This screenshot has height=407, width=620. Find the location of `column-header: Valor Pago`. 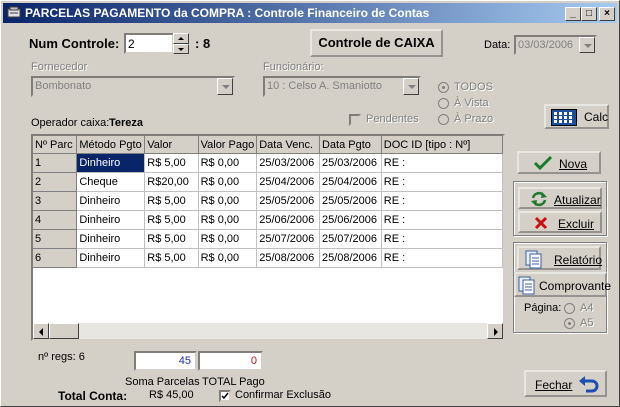

column-header: Valor Pago is located at coordinates (228, 145).